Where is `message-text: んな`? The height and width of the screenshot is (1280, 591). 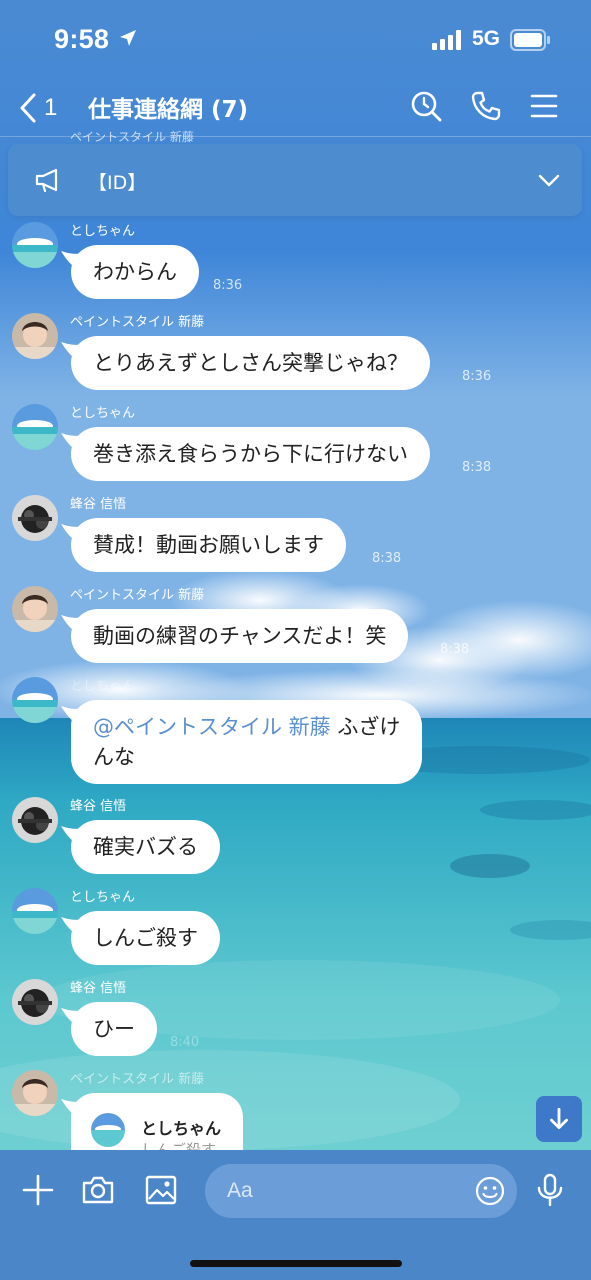 message-text: んな is located at coordinates (114, 757).